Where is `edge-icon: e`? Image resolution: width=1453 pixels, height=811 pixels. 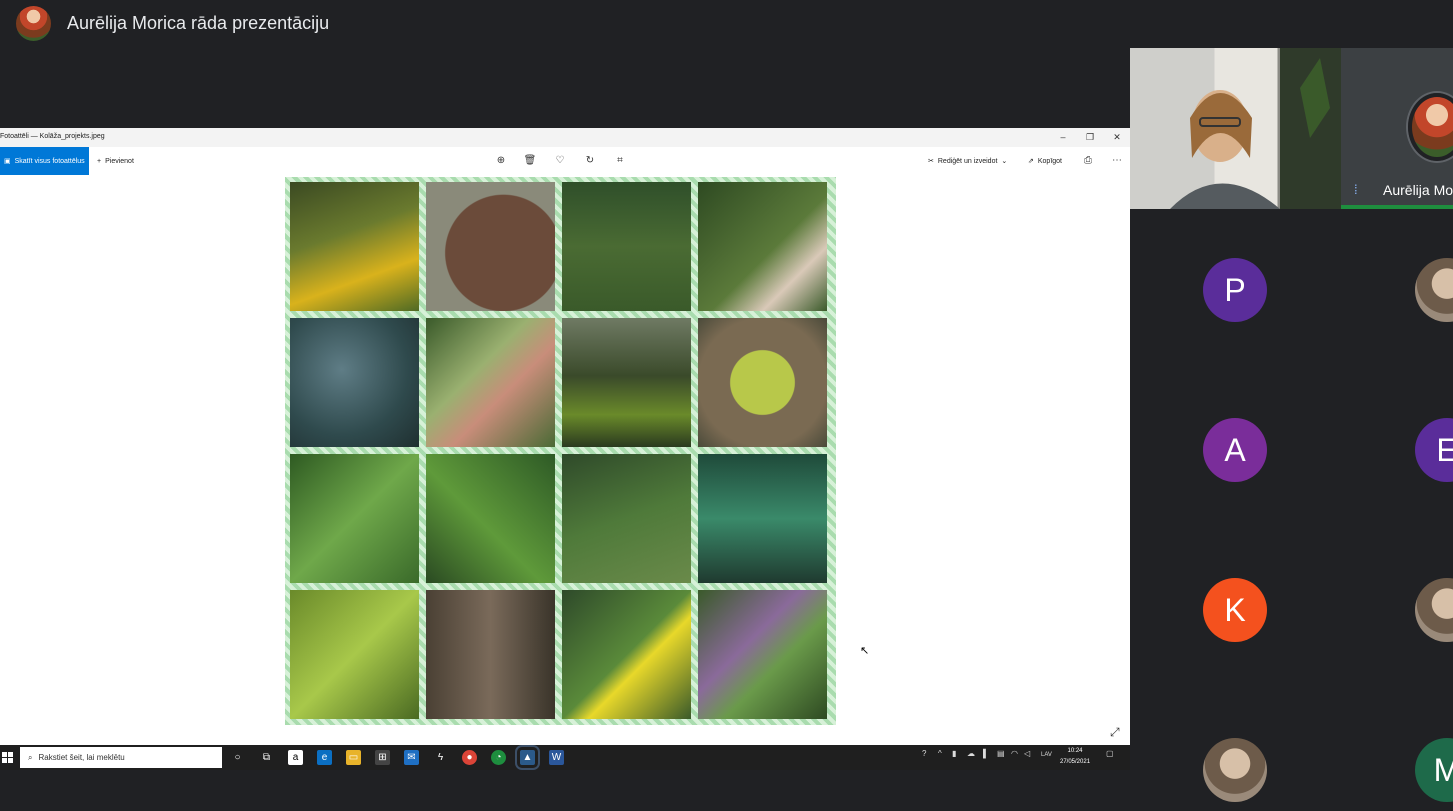
edge-icon: e is located at coordinates (324, 757).